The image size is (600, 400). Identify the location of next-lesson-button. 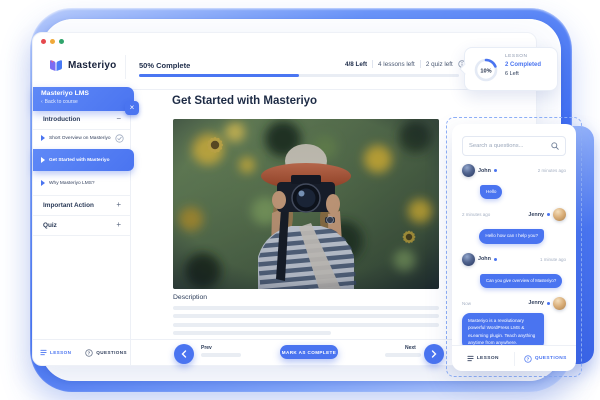
(434, 354).